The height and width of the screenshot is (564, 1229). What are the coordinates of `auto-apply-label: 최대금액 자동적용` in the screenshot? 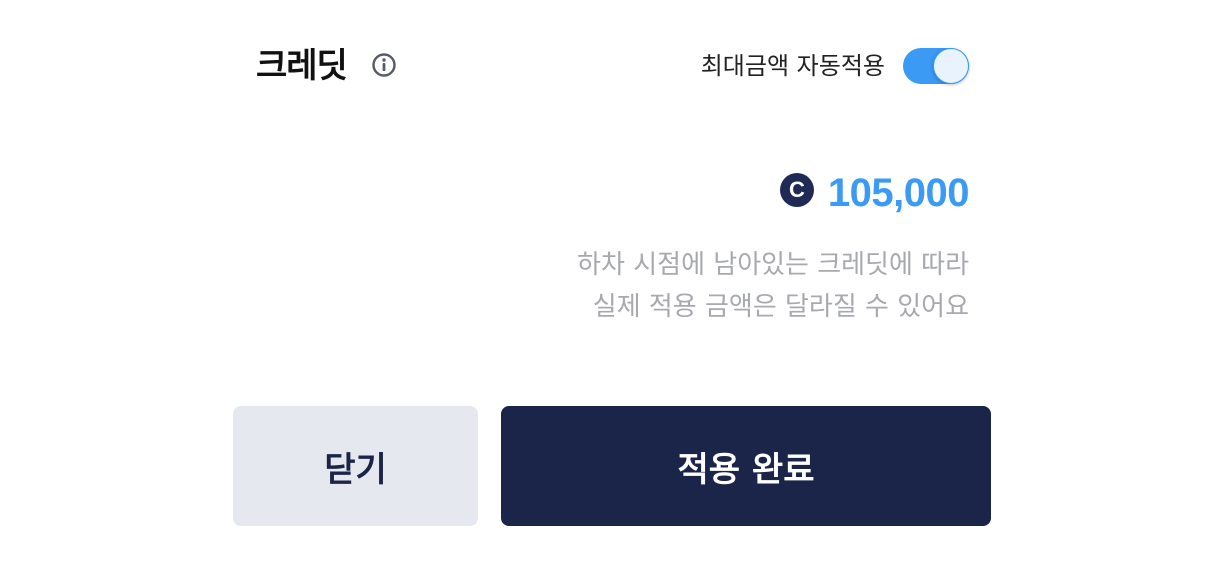 It's located at (792, 66).